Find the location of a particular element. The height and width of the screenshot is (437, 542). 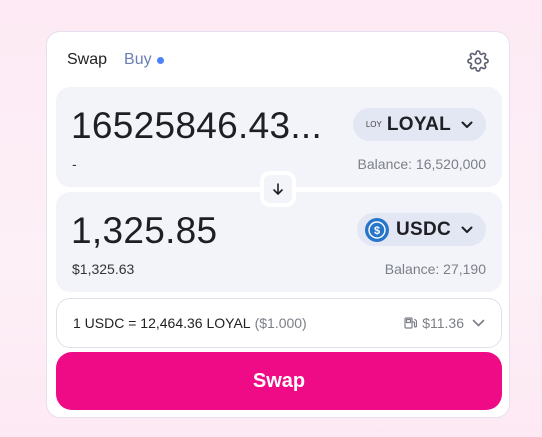

input-fiat-value: - is located at coordinates (74, 164).